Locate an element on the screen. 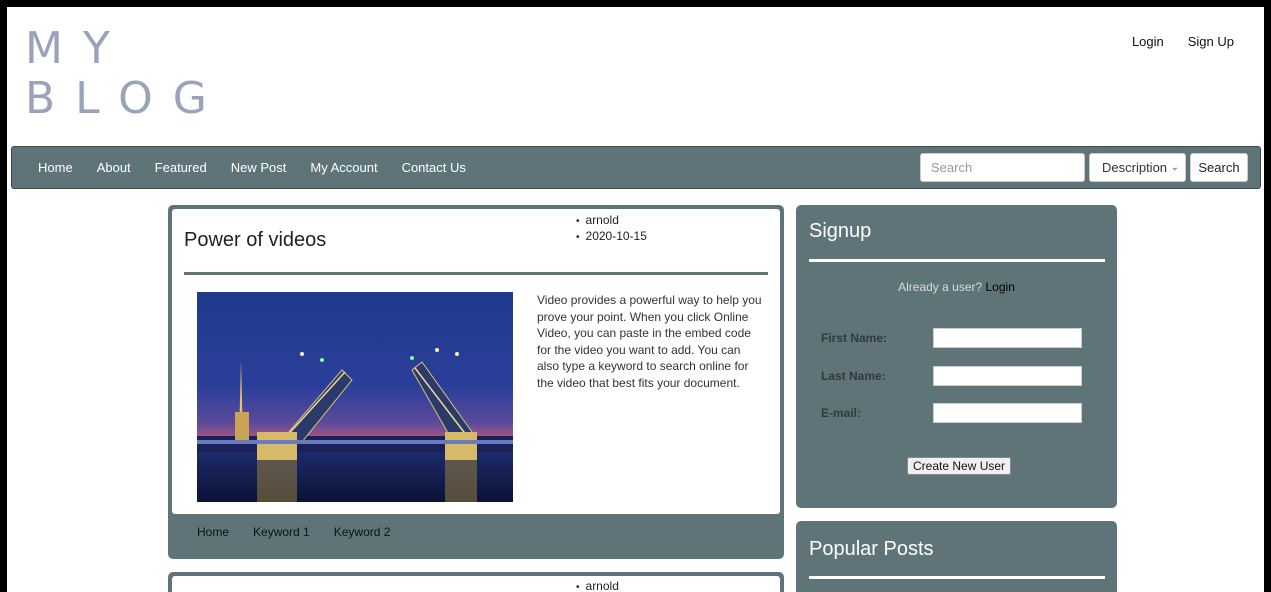 This screenshot has height=592, width=1271. already-user-label: Already a user? is located at coordinates (940, 287).